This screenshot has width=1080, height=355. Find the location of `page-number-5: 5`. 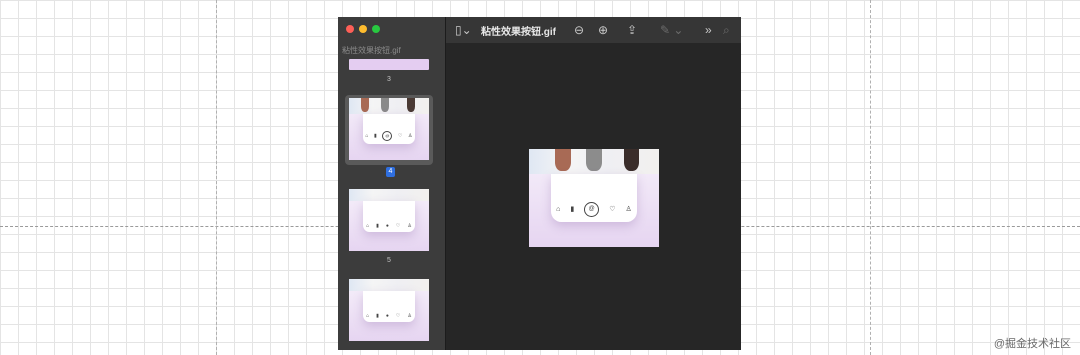

page-number-5: 5 is located at coordinates (389, 260).